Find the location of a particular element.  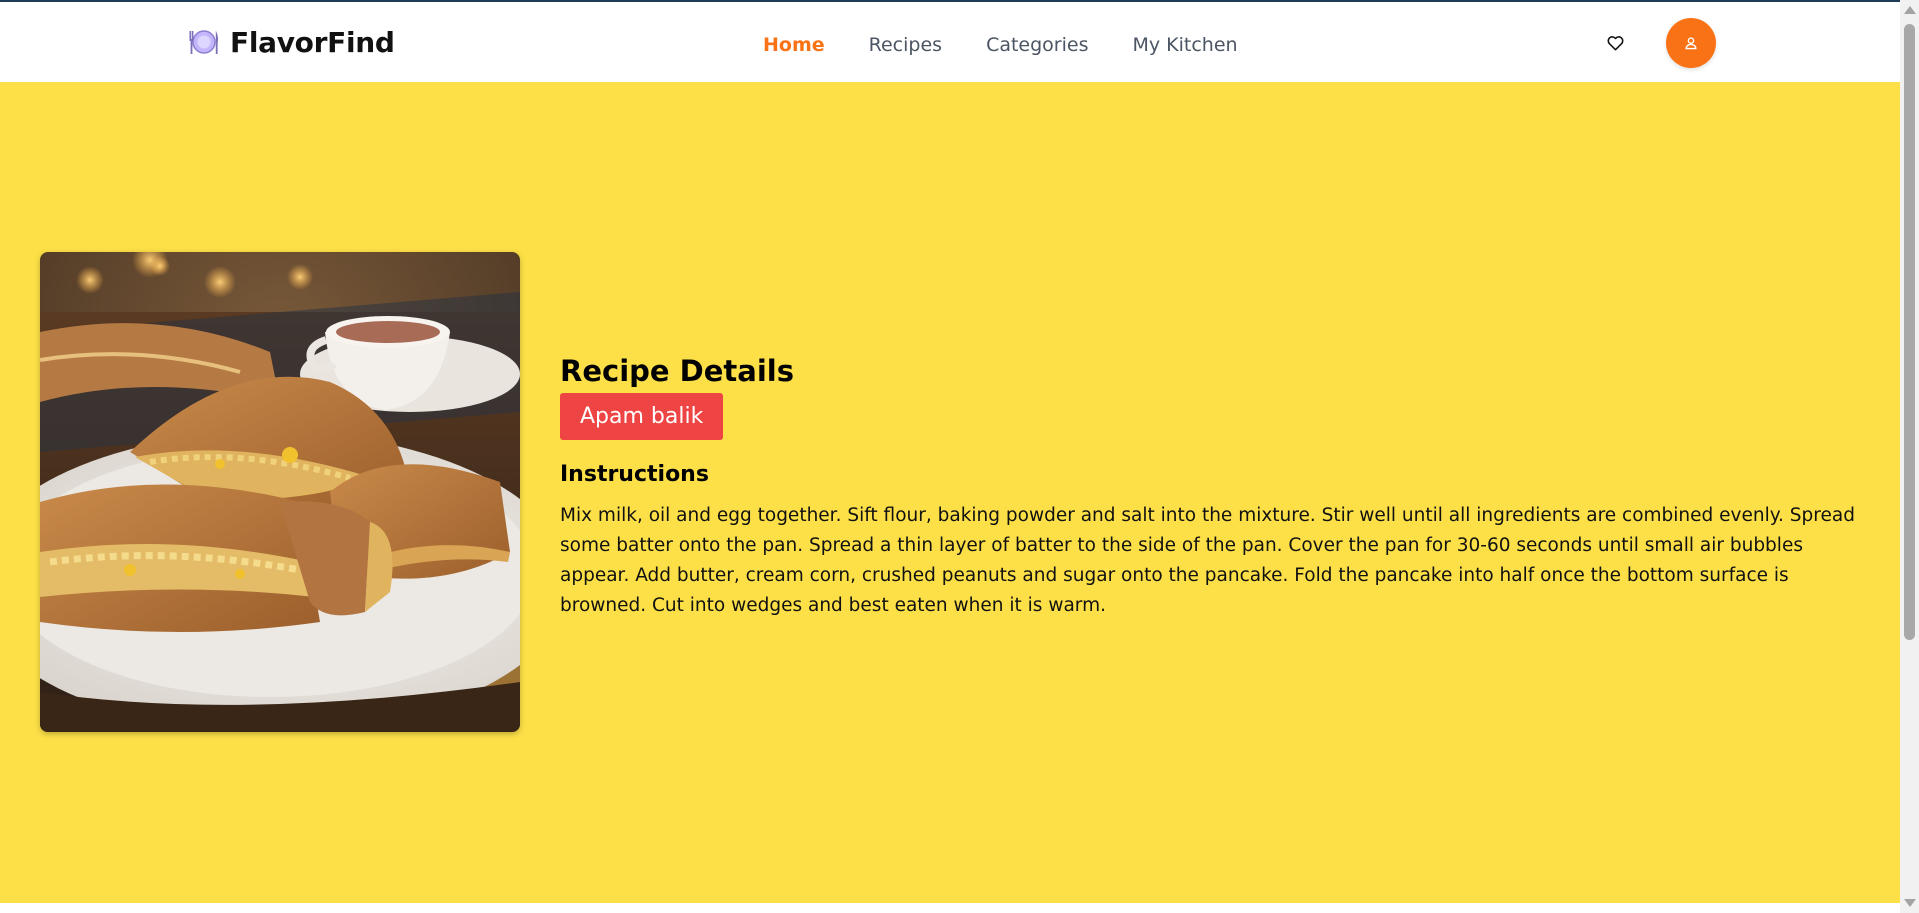

scroll-down-icon is located at coordinates (1910, 903).